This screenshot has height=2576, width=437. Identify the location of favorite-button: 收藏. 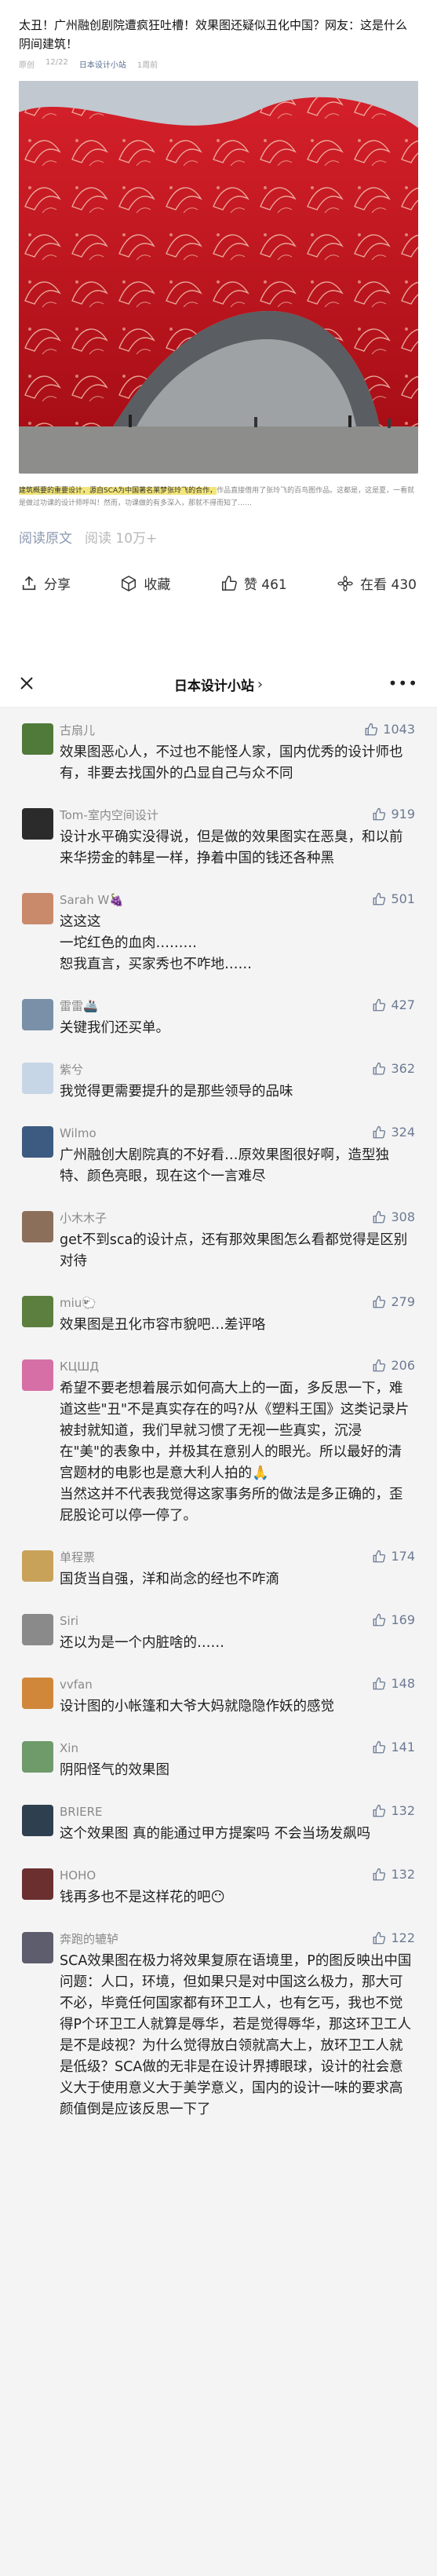
(145, 583).